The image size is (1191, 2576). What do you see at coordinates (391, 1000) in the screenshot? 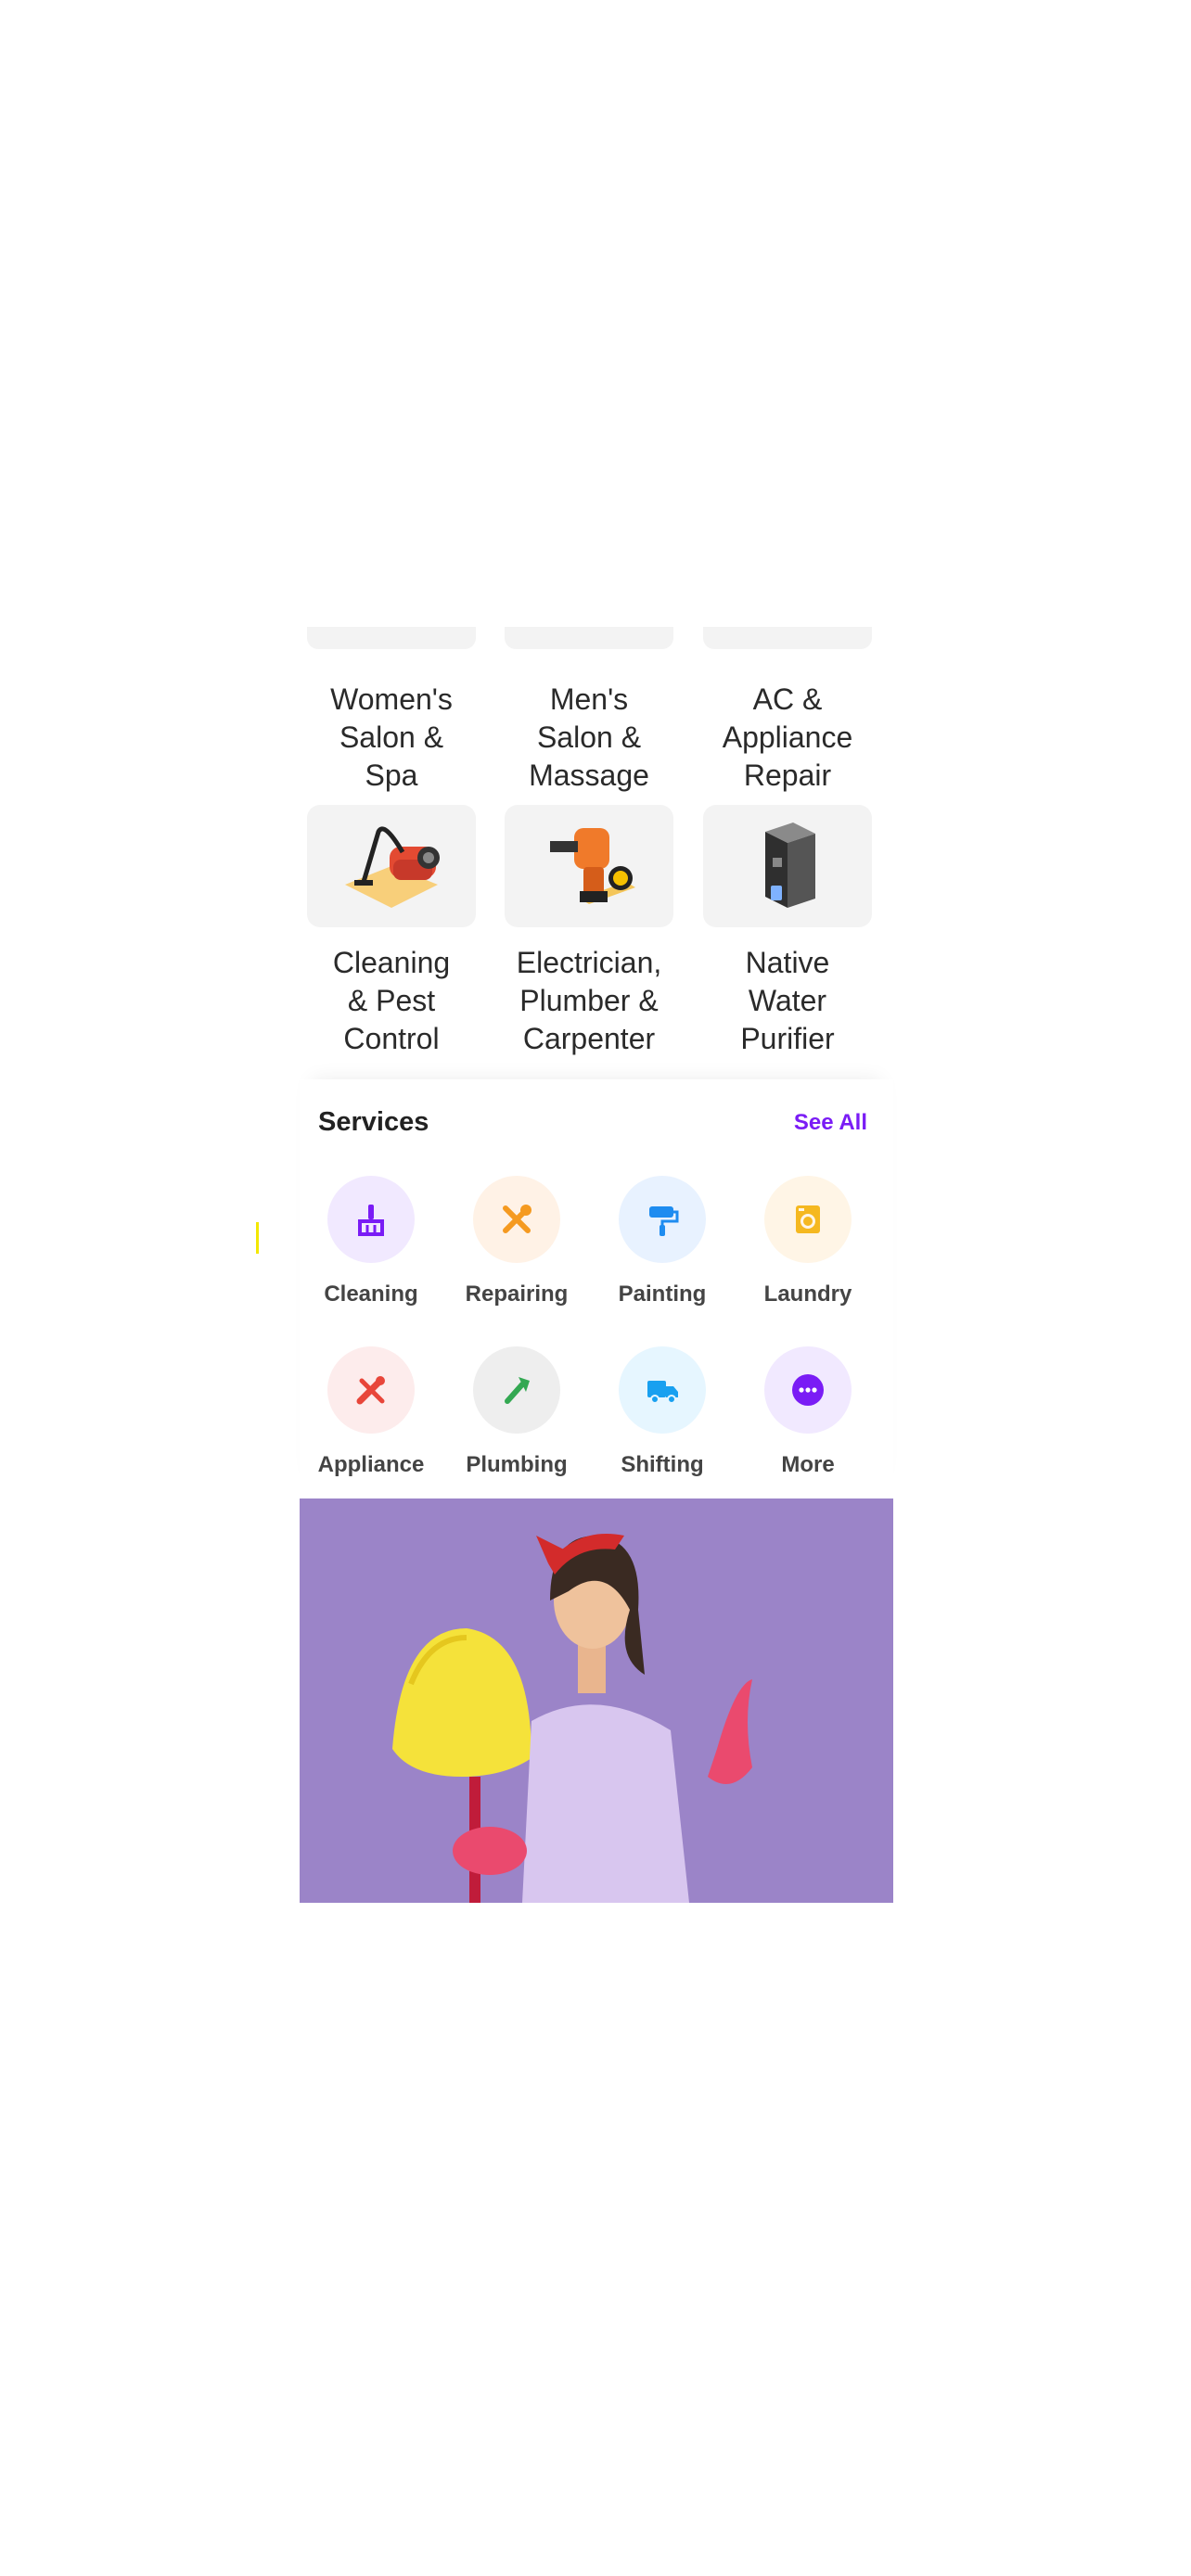
I see `category-label: Cleaning & Pest Control` at bounding box center [391, 1000].